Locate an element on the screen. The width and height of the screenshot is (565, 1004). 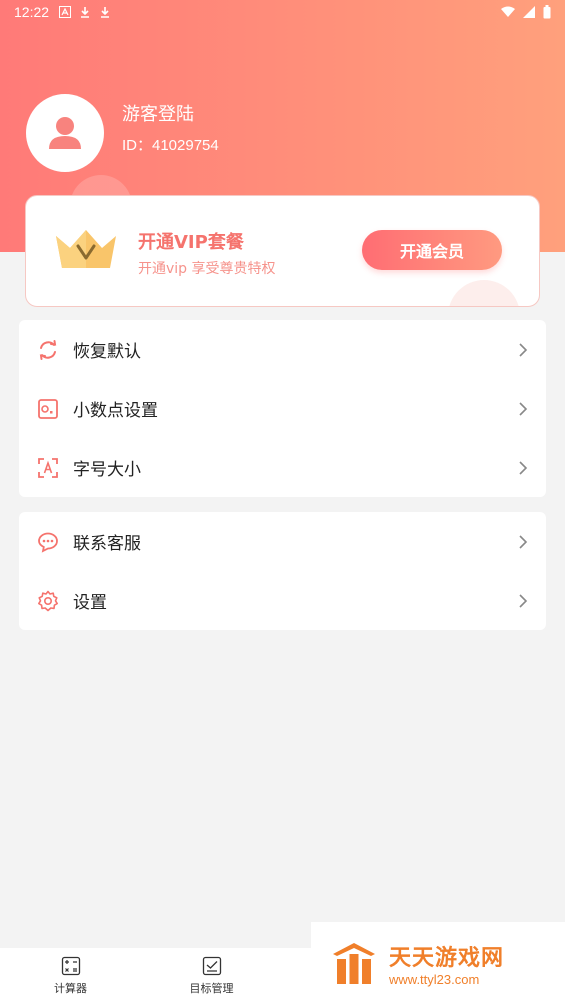
menu-item-restore-default: 恢复默认 is located at coordinates (282, 349).